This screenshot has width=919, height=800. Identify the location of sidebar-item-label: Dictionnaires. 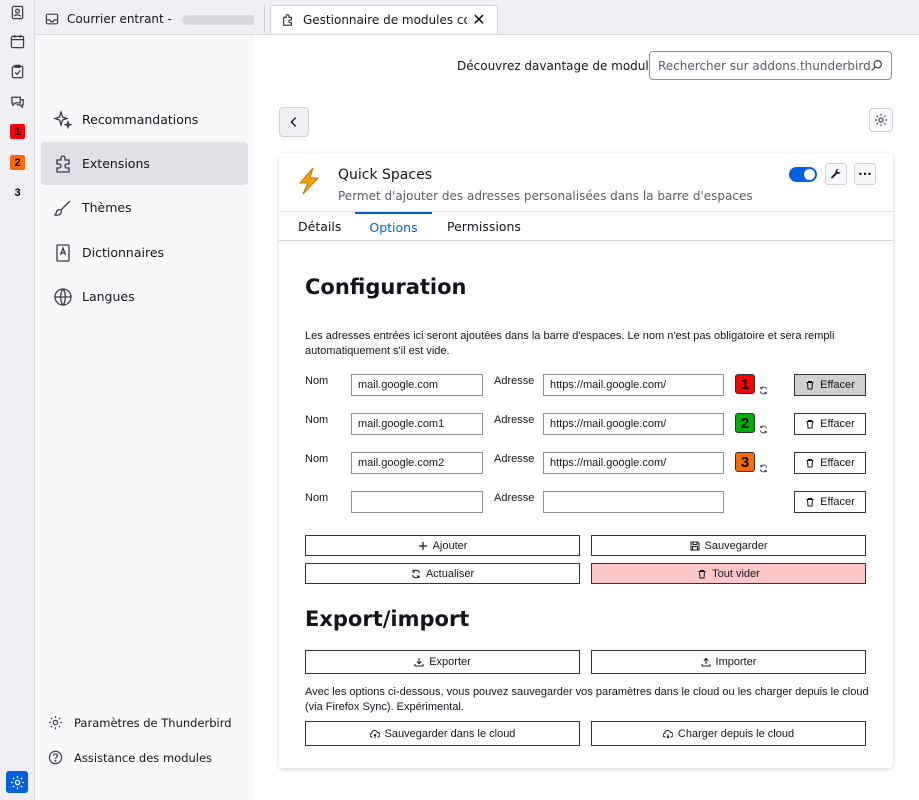
(123, 252).